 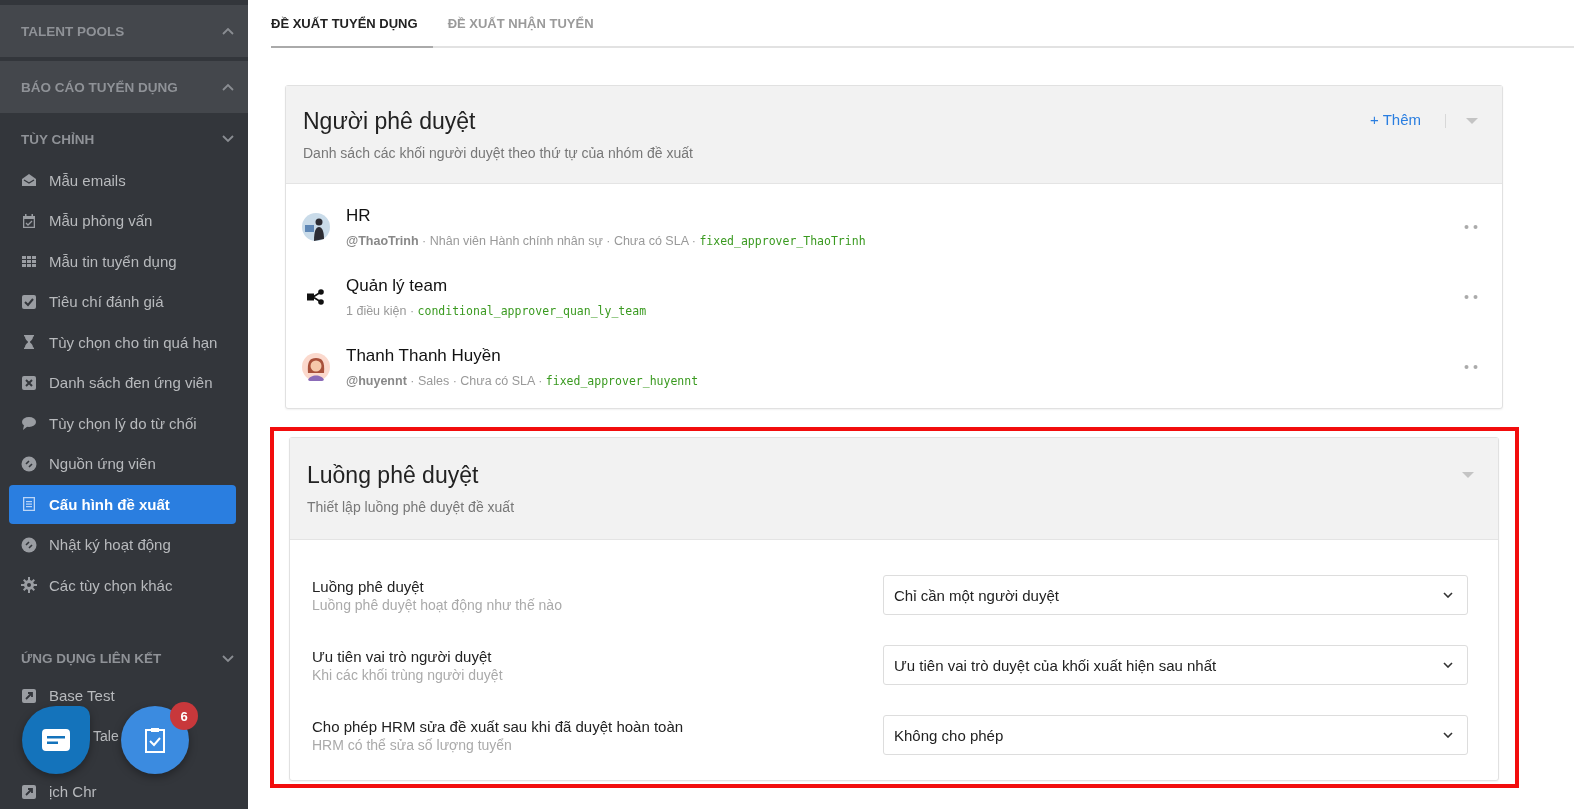 I want to click on sidebar-item: Mẫu phỏng vấn, so click(x=122, y=220).